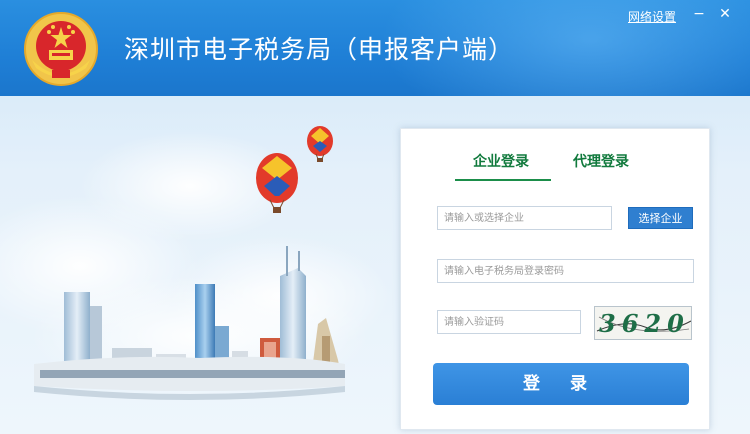 The width and height of the screenshot is (750, 434). Describe the element at coordinates (319, 49) in the screenshot. I see `app-title: 深圳市电子税务局（申报客户端）` at that location.